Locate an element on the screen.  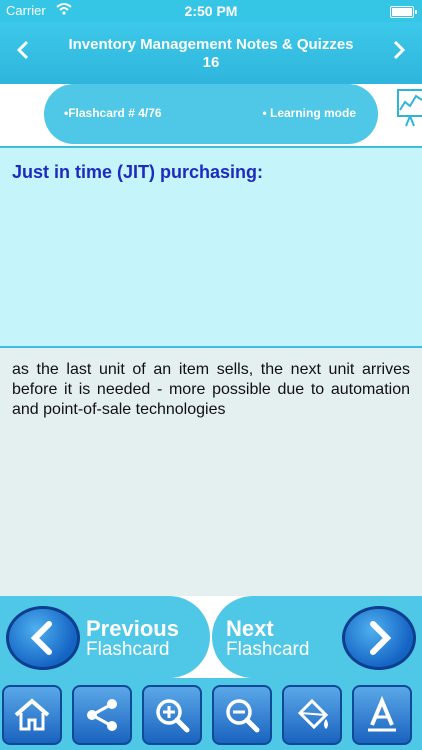
clock: 2:50 PM is located at coordinates (211, 11).